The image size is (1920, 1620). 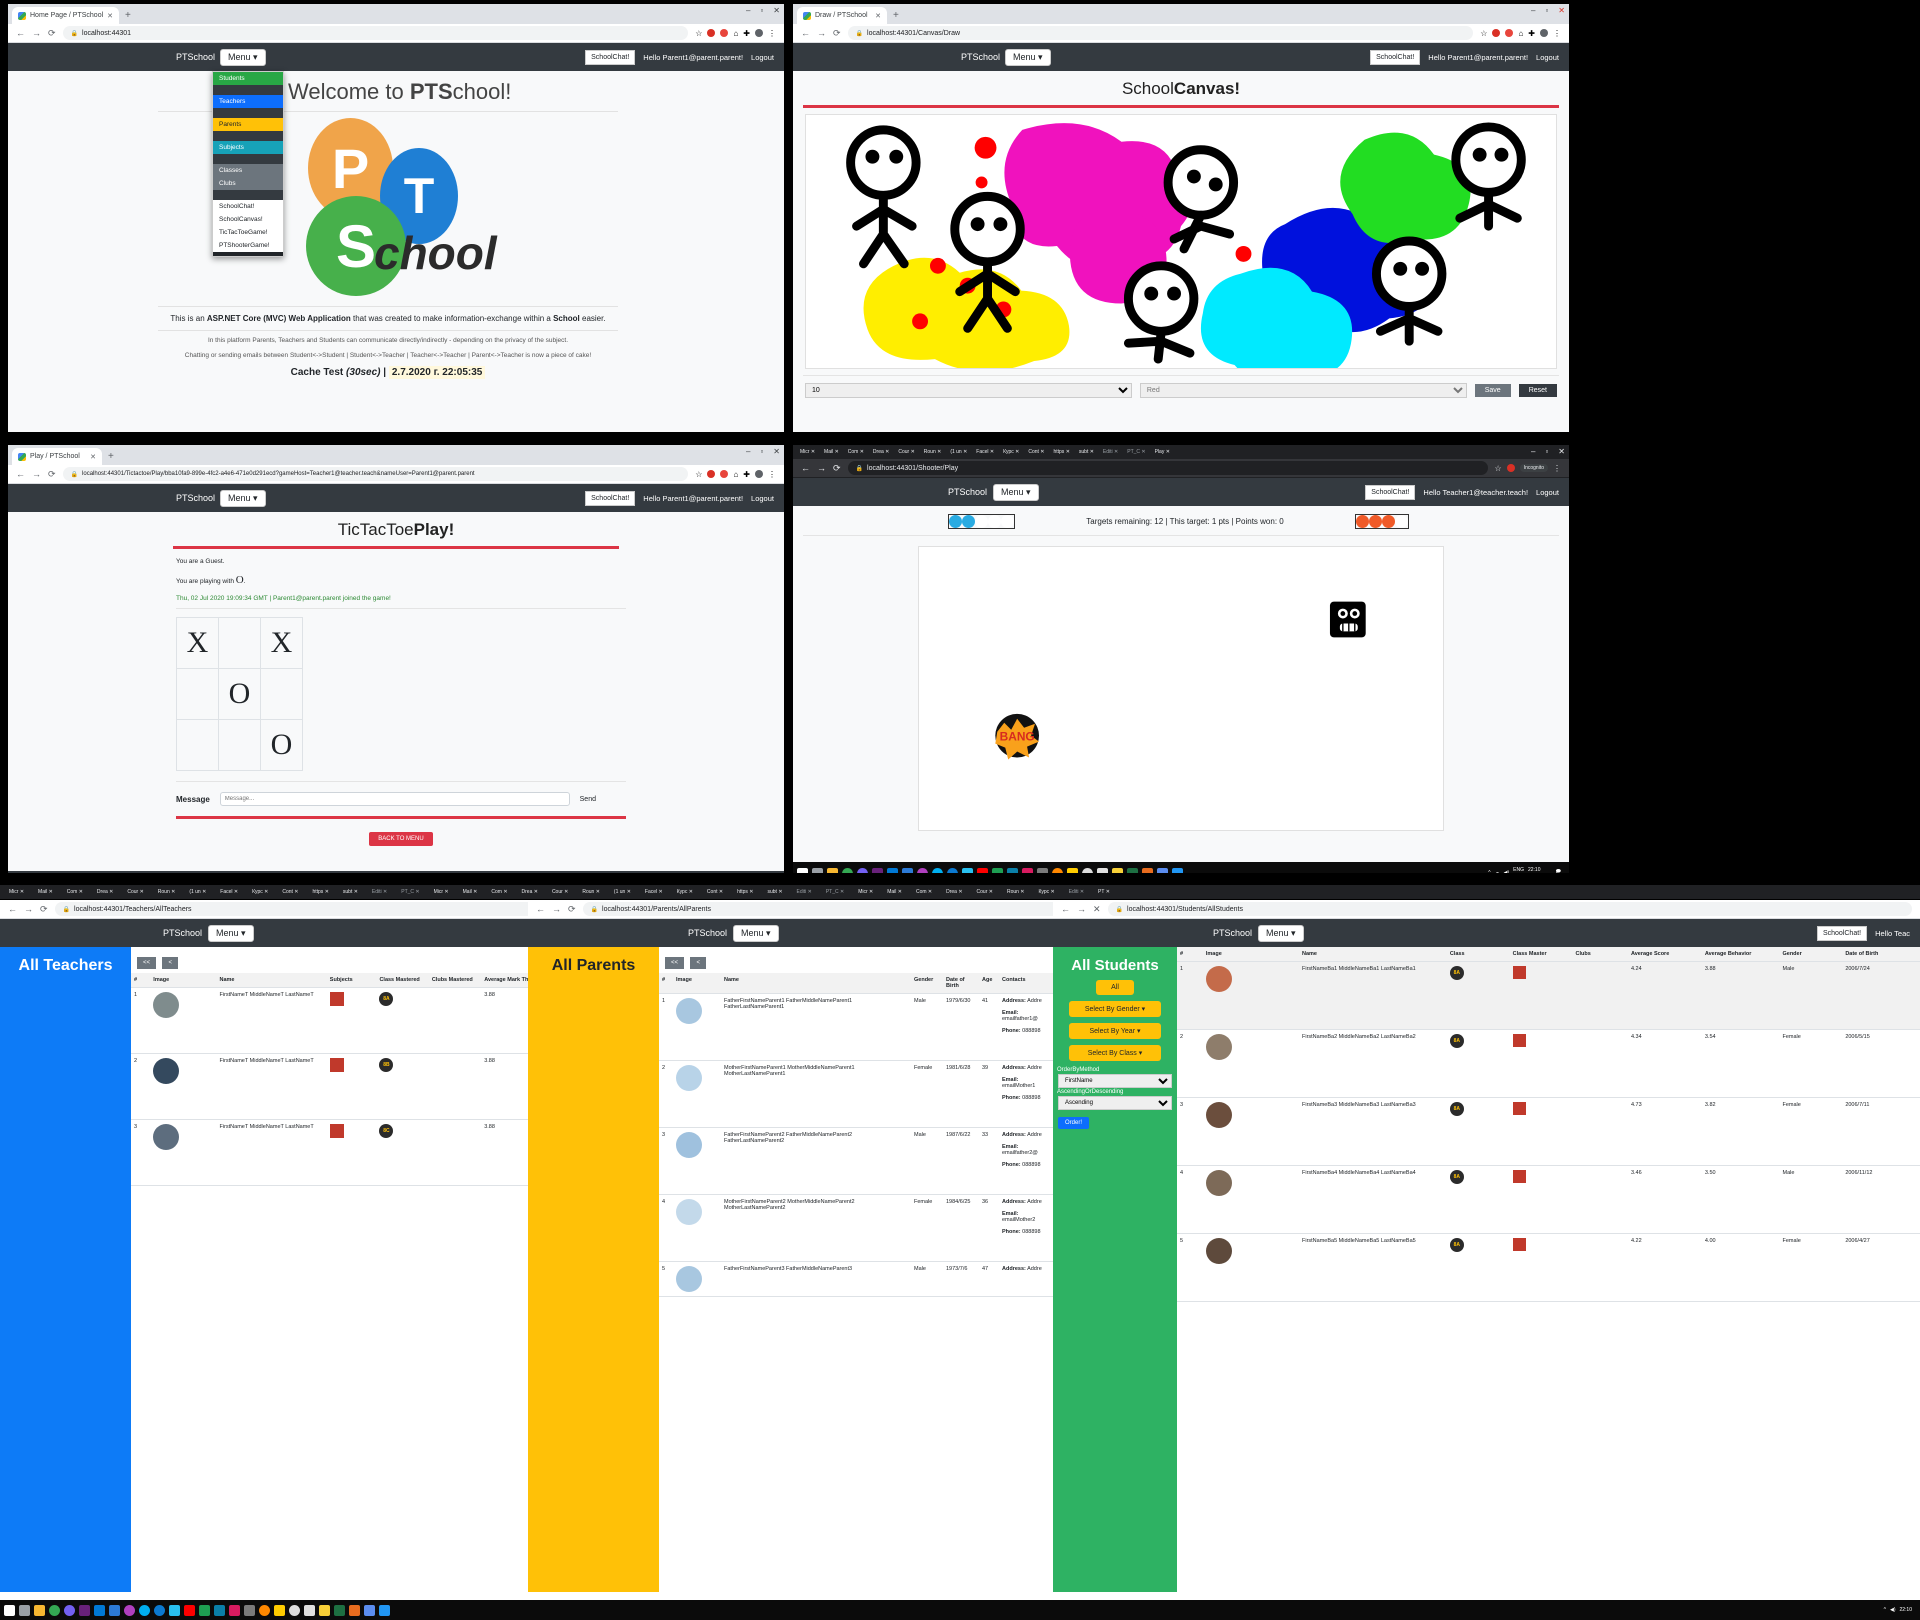 What do you see at coordinates (182, 933) in the screenshot?
I see `app-brand: PTSchool` at bounding box center [182, 933].